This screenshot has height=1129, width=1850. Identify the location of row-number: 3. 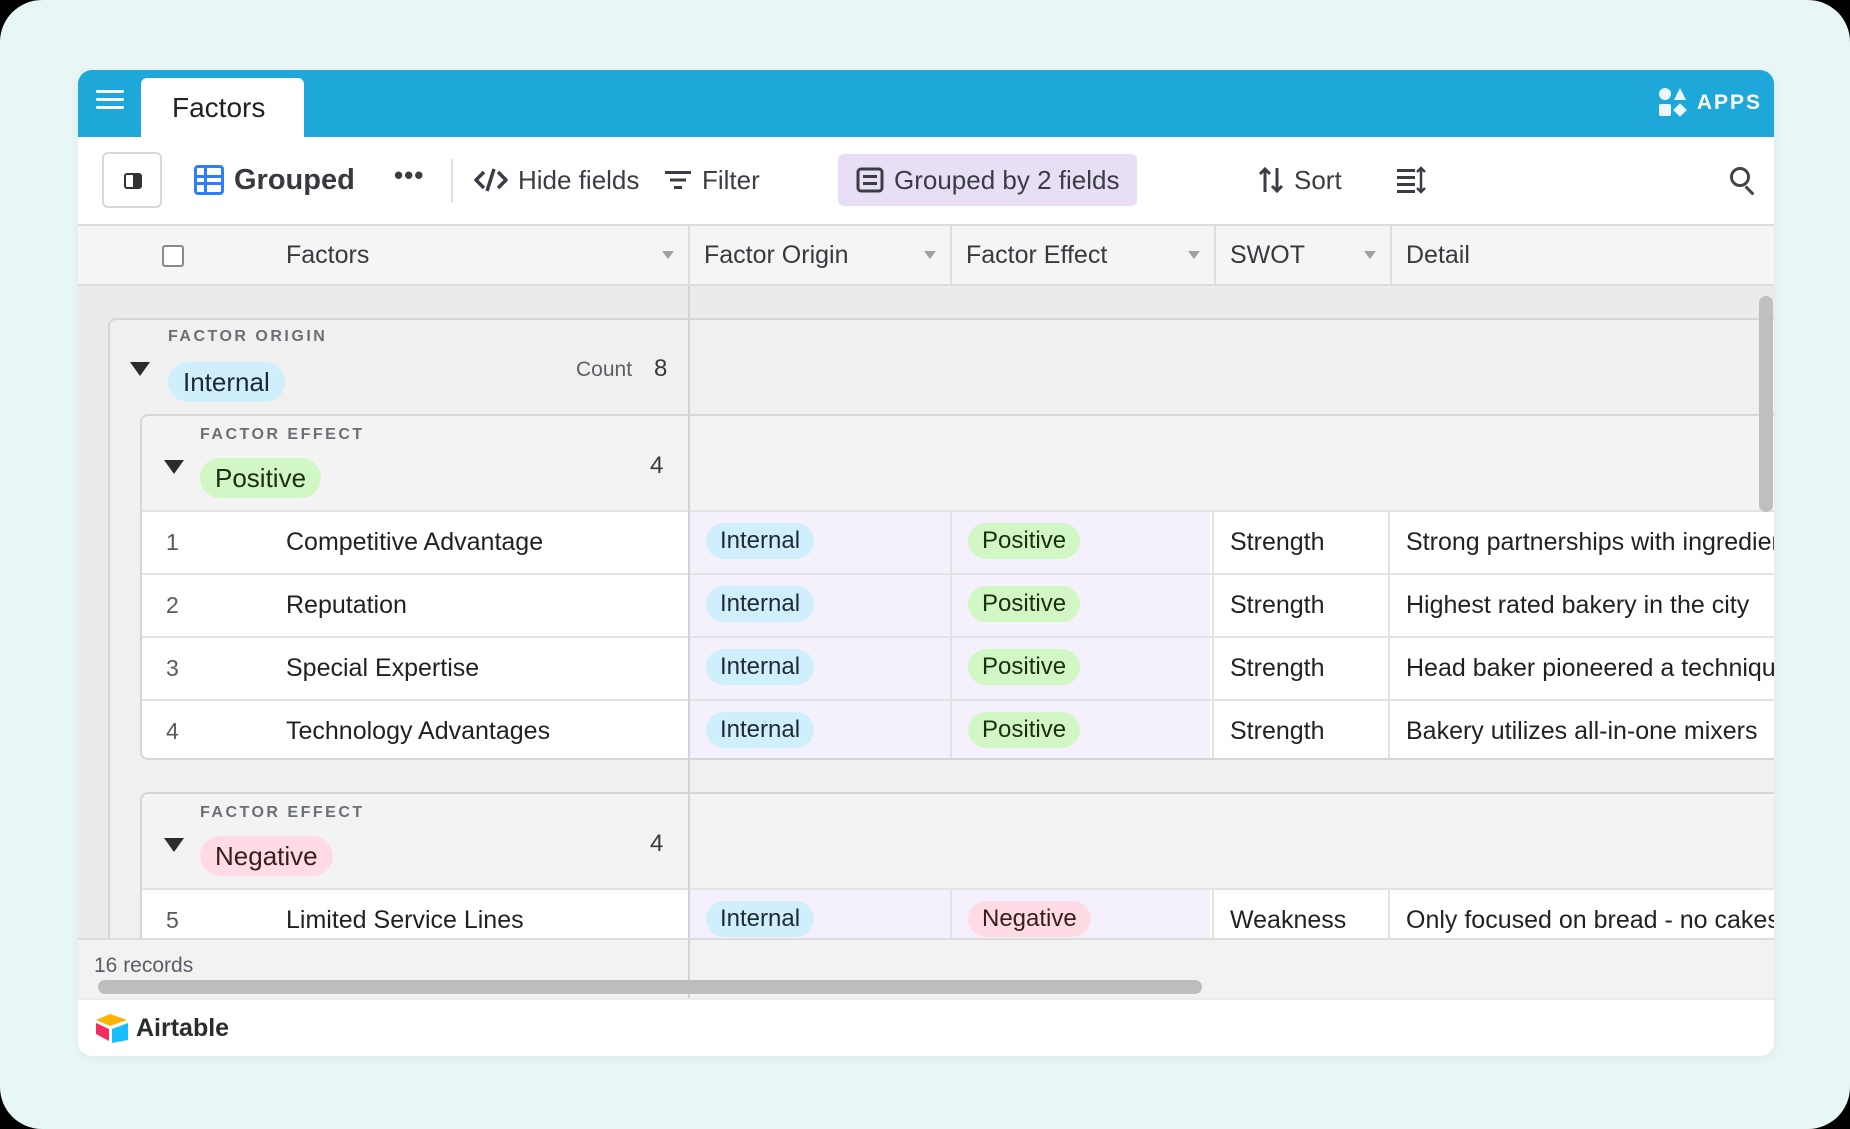
(172, 668).